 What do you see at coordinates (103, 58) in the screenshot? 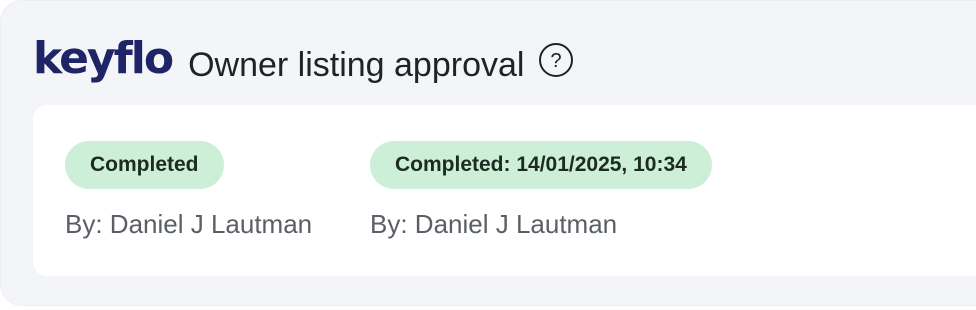
I see `keyflo-logo: keyflo` at bounding box center [103, 58].